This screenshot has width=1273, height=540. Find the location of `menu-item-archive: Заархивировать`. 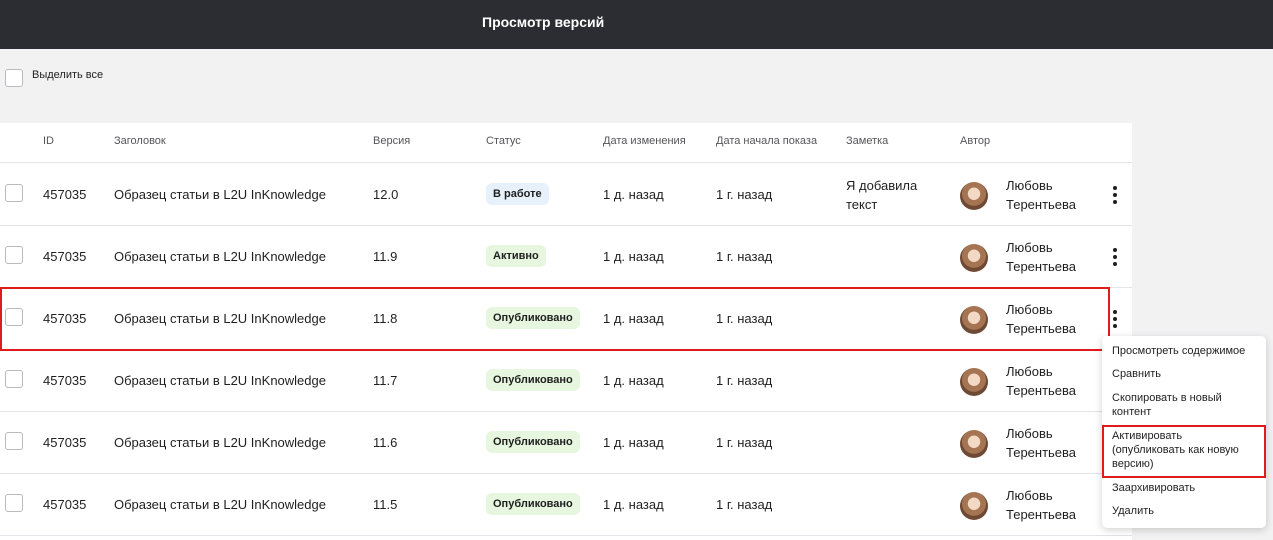

menu-item-archive: Заархивировать is located at coordinates (1187, 488).